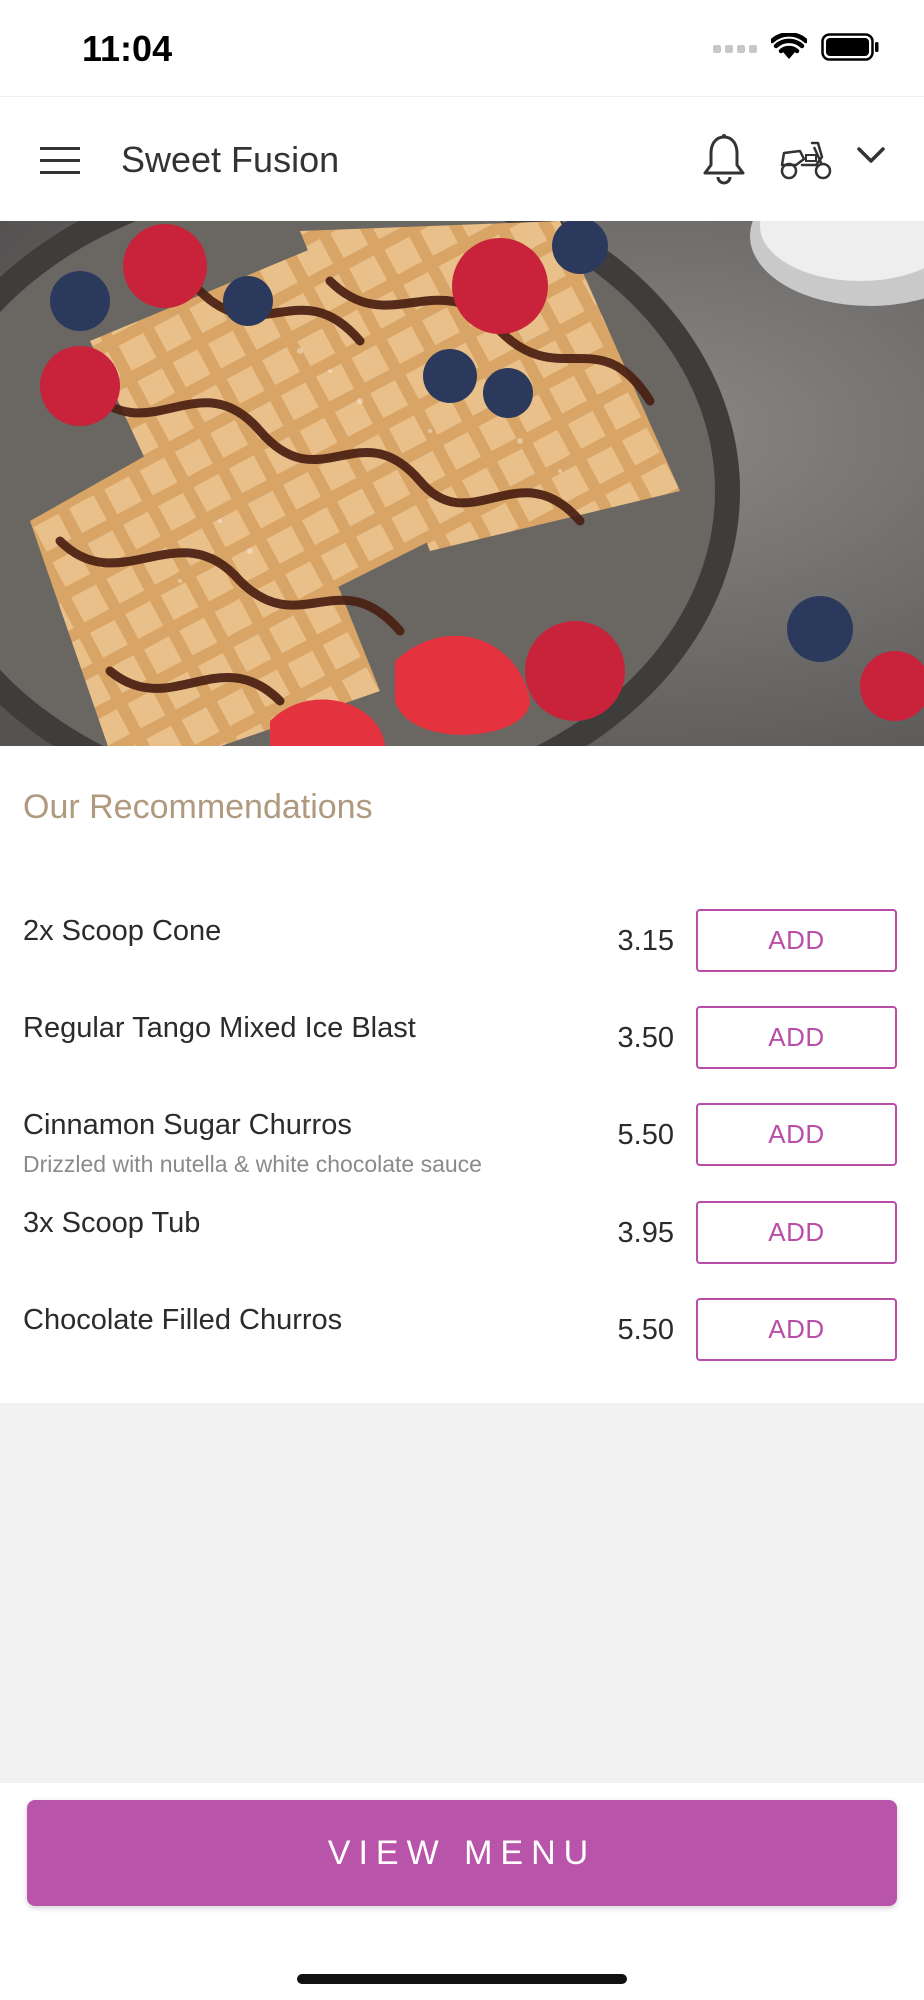  What do you see at coordinates (462, 159) in the screenshot?
I see `app-header: Sweet Fusion` at bounding box center [462, 159].